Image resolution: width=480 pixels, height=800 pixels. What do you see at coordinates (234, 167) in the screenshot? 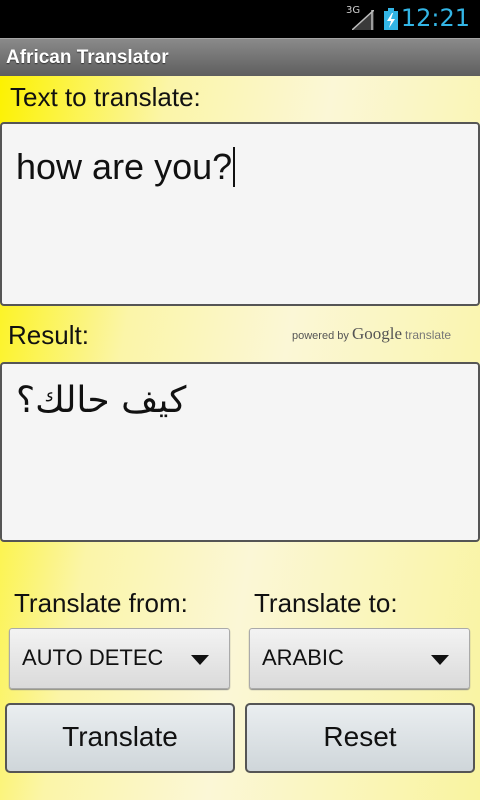
I see `text-cursor` at bounding box center [234, 167].